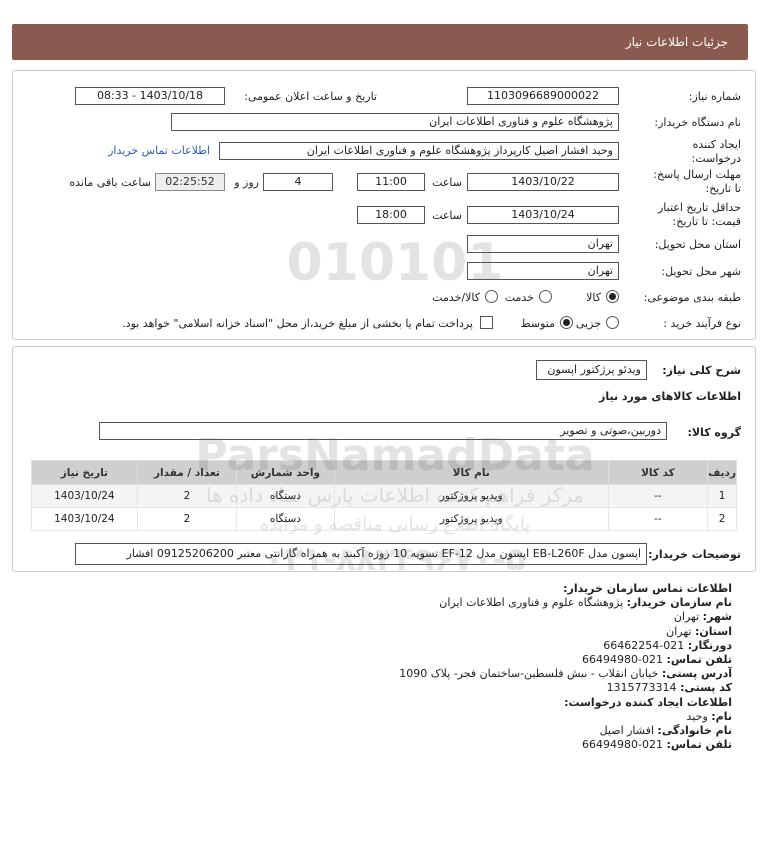 The image size is (770, 845). What do you see at coordinates (545, 296) in the screenshot?
I see `category-radio-service` at bounding box center [545, 296].